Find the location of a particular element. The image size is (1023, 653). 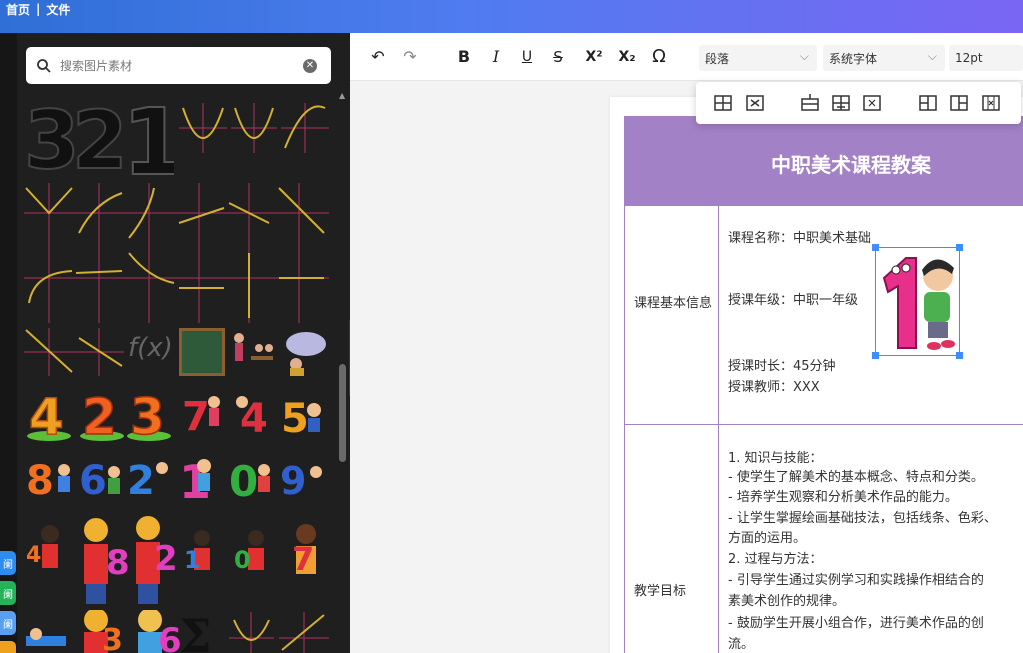

underline-button: U is located at coordinates (527, 57).